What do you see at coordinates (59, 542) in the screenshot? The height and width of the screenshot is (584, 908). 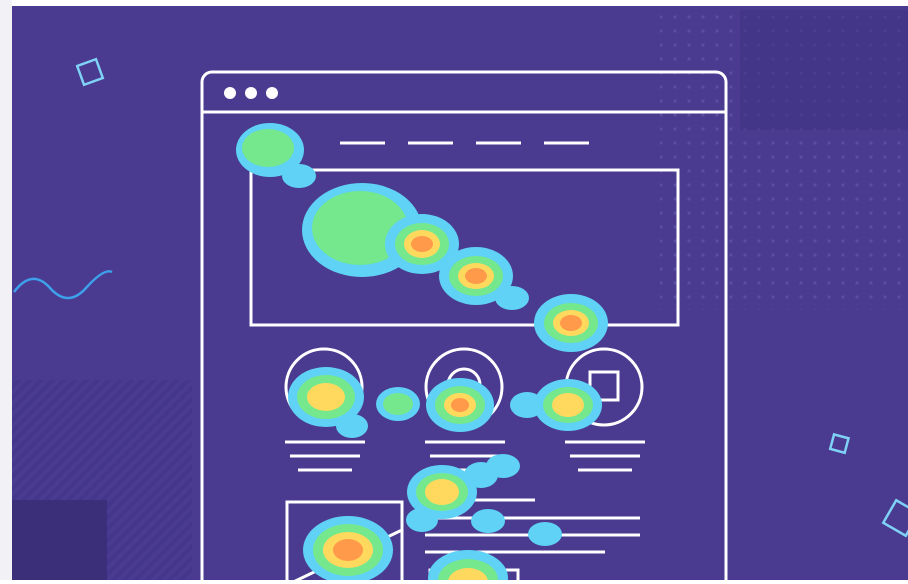 I see `decor-dark-corner` at bounding box center [59, 542].